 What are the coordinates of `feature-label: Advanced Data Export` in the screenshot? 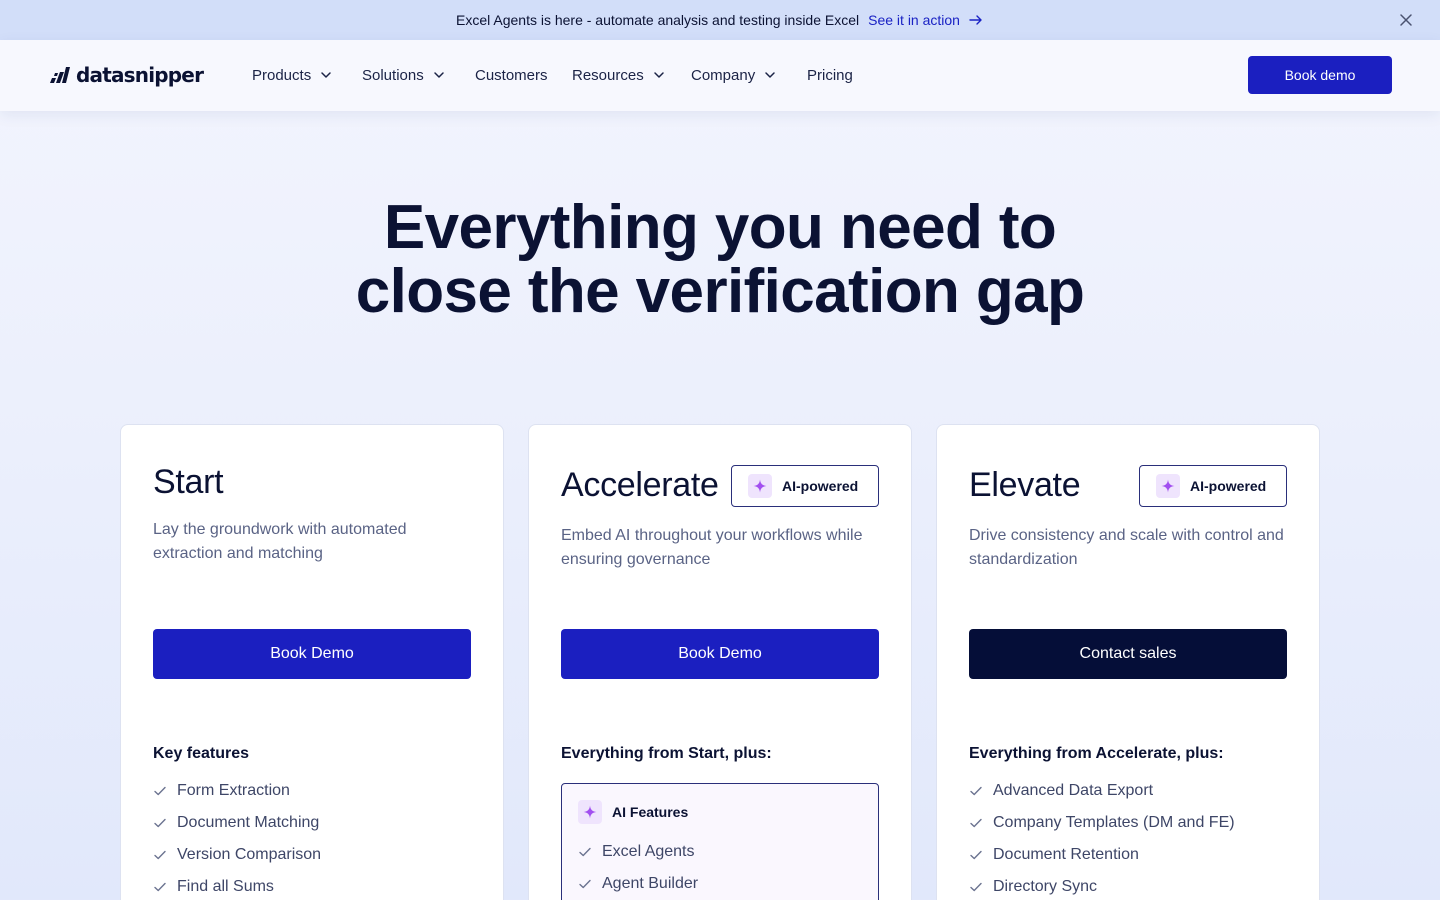 It's located at (1073, 790).